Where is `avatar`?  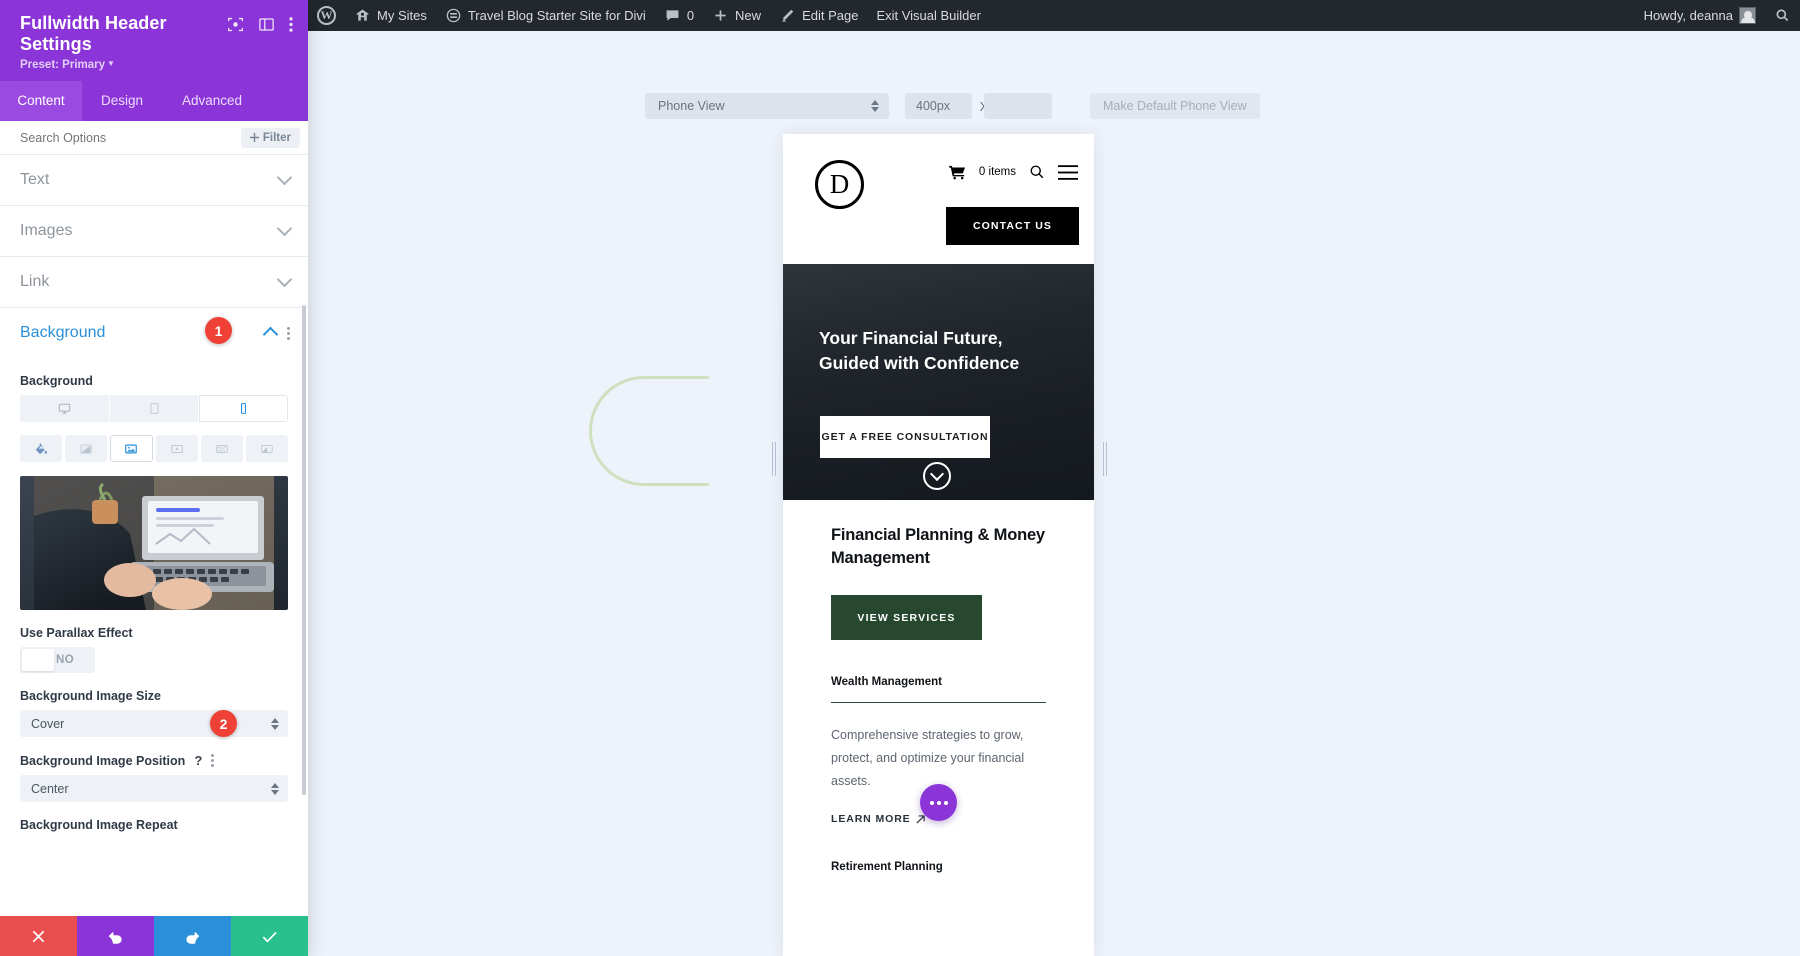
avatar is located at coordinates (1747, 15).